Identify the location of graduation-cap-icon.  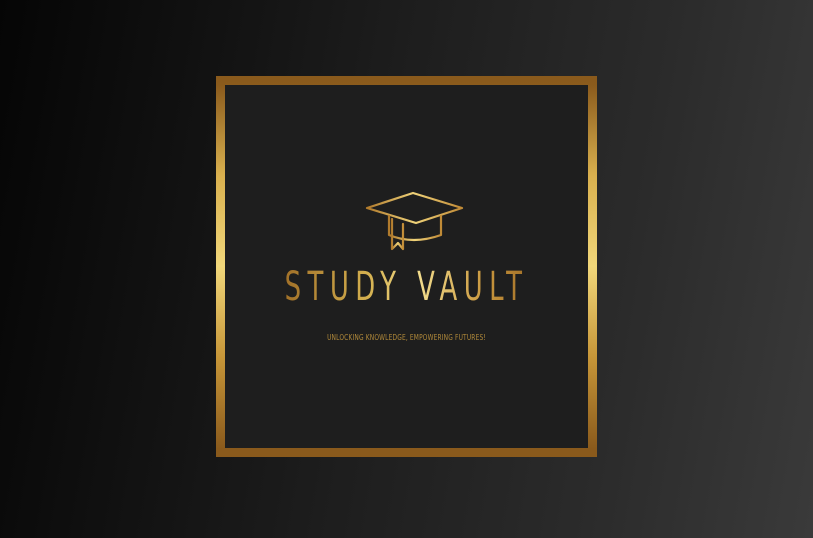
(414, 221).